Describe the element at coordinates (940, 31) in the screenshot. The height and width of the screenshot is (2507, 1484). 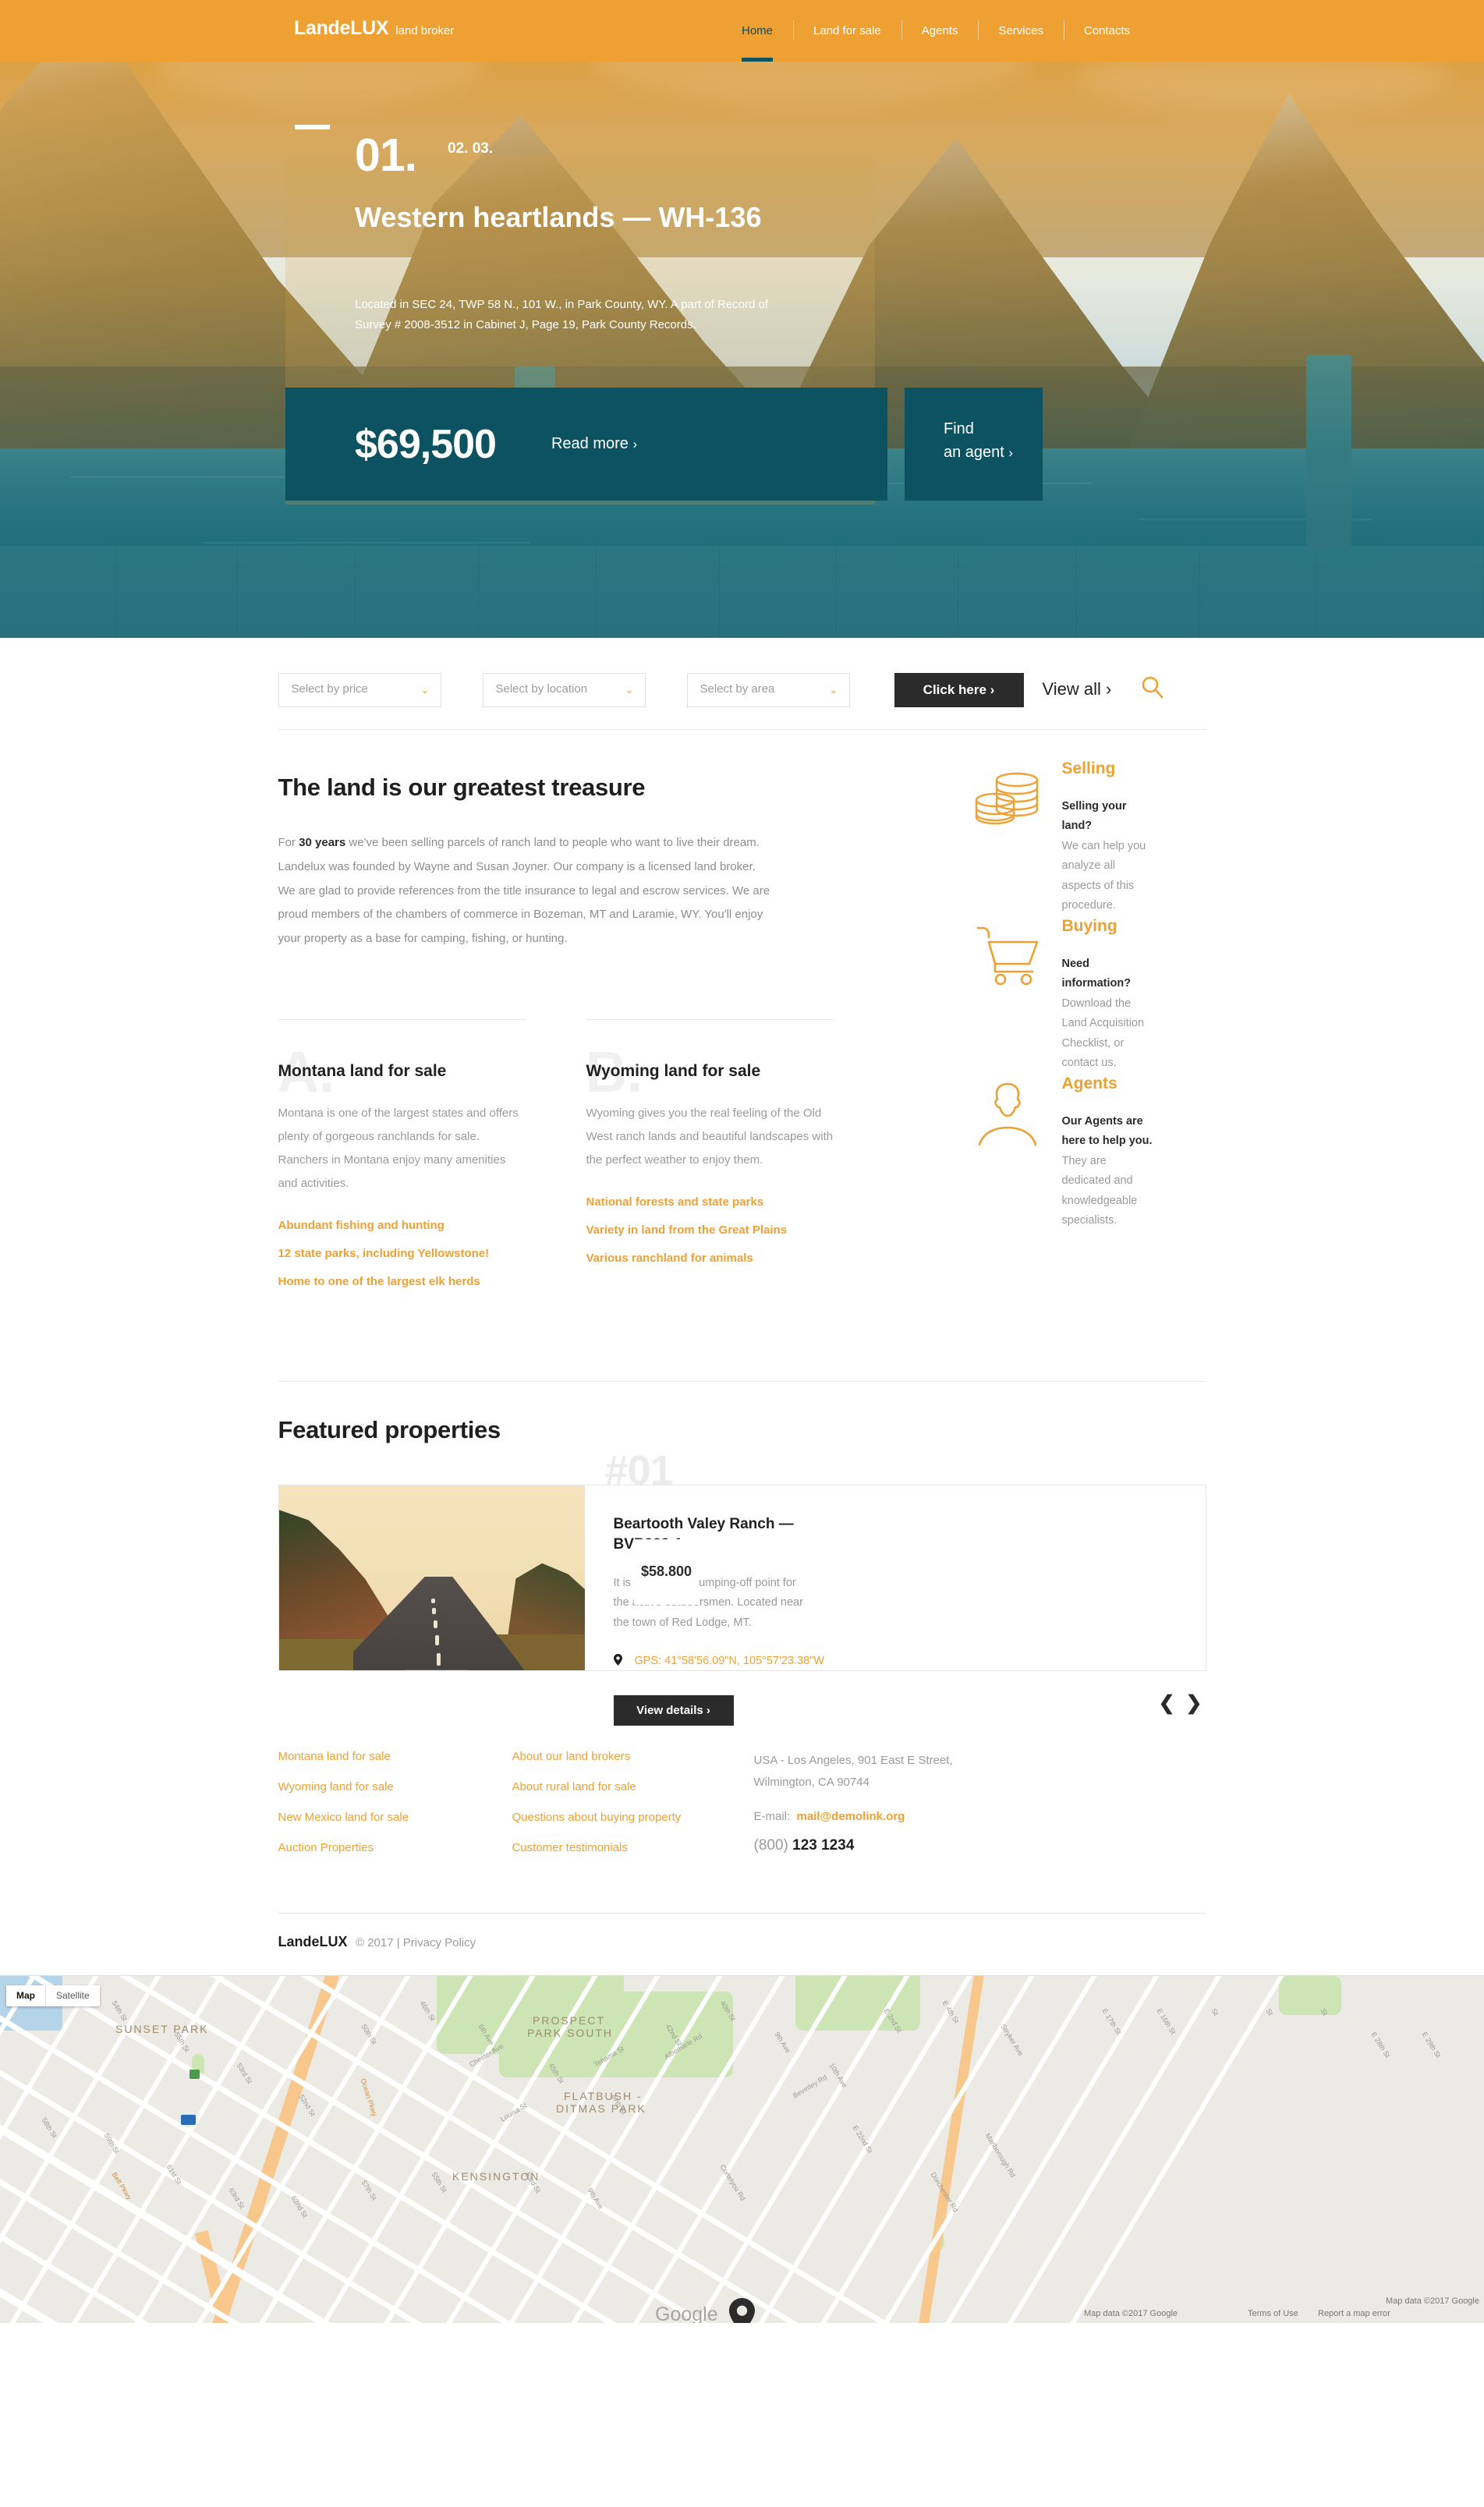
I see `nav-item-agents: Agents` at that location.